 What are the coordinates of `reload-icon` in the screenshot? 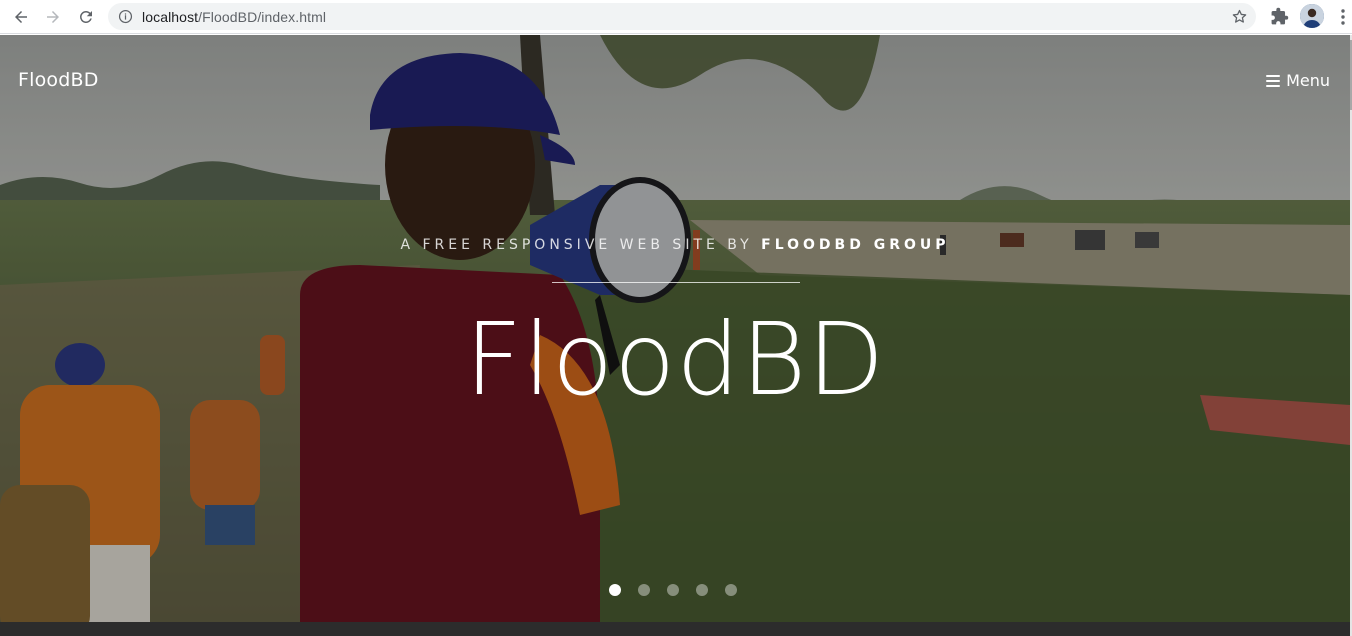 It's located at (85, 16).